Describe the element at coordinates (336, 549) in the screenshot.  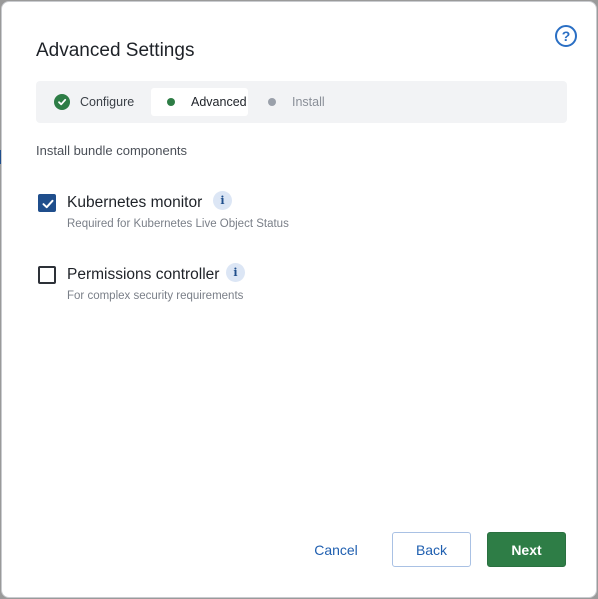
I see `cancel-button: Cancel` at that location.